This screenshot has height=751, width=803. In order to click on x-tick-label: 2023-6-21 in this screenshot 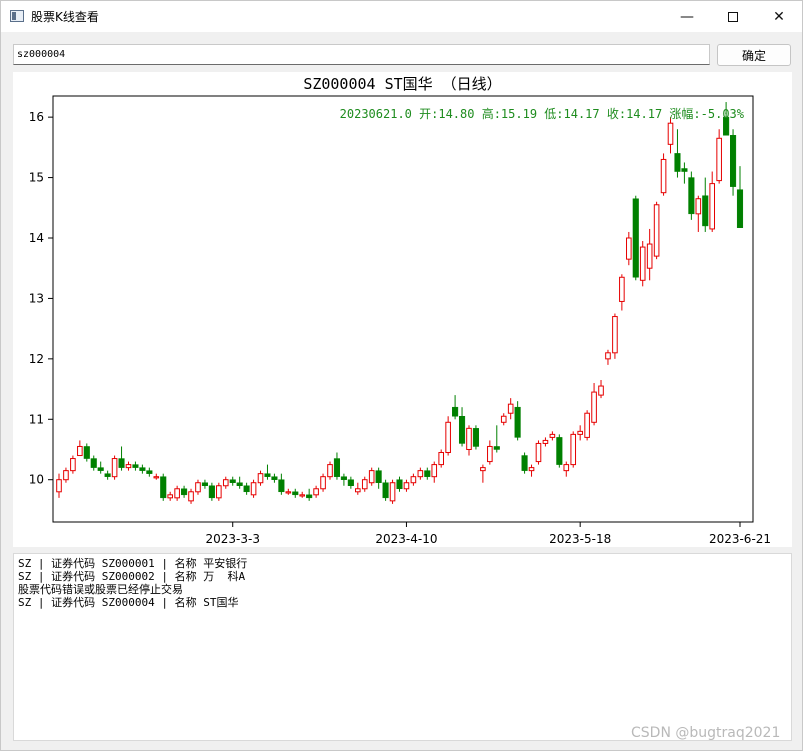, I will do `click(740, 539)`.